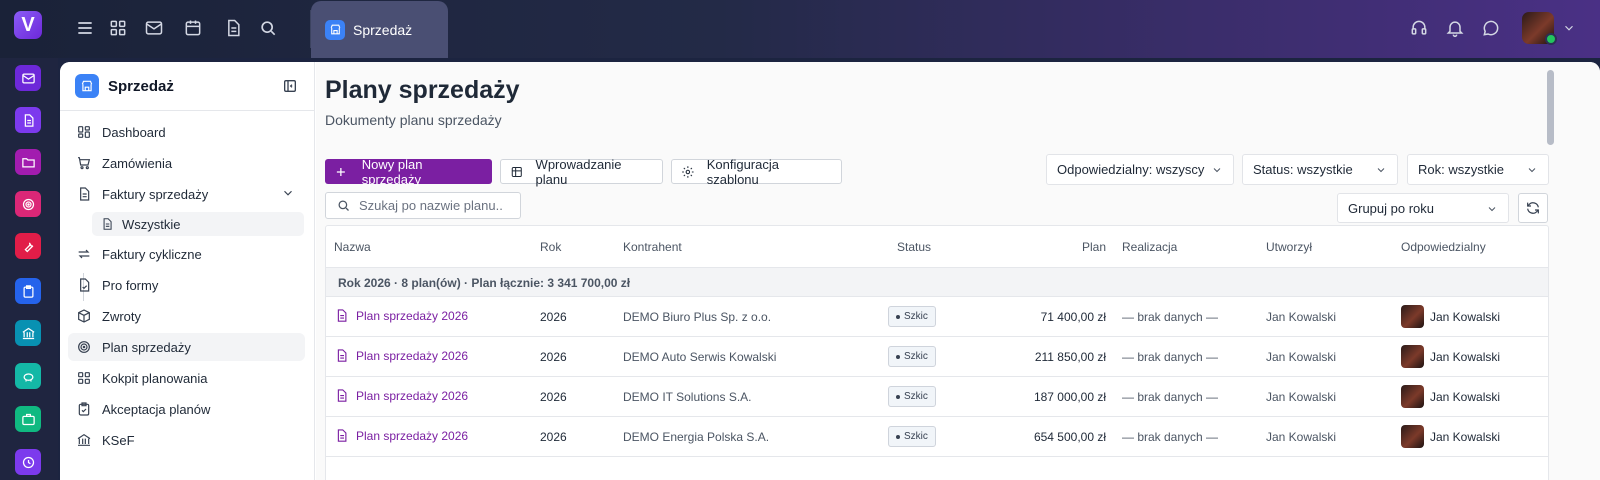  What do you see at coordinates (914, 247) in the screenshot?
I see `col-status: Status` at bounding box center [914, 247].